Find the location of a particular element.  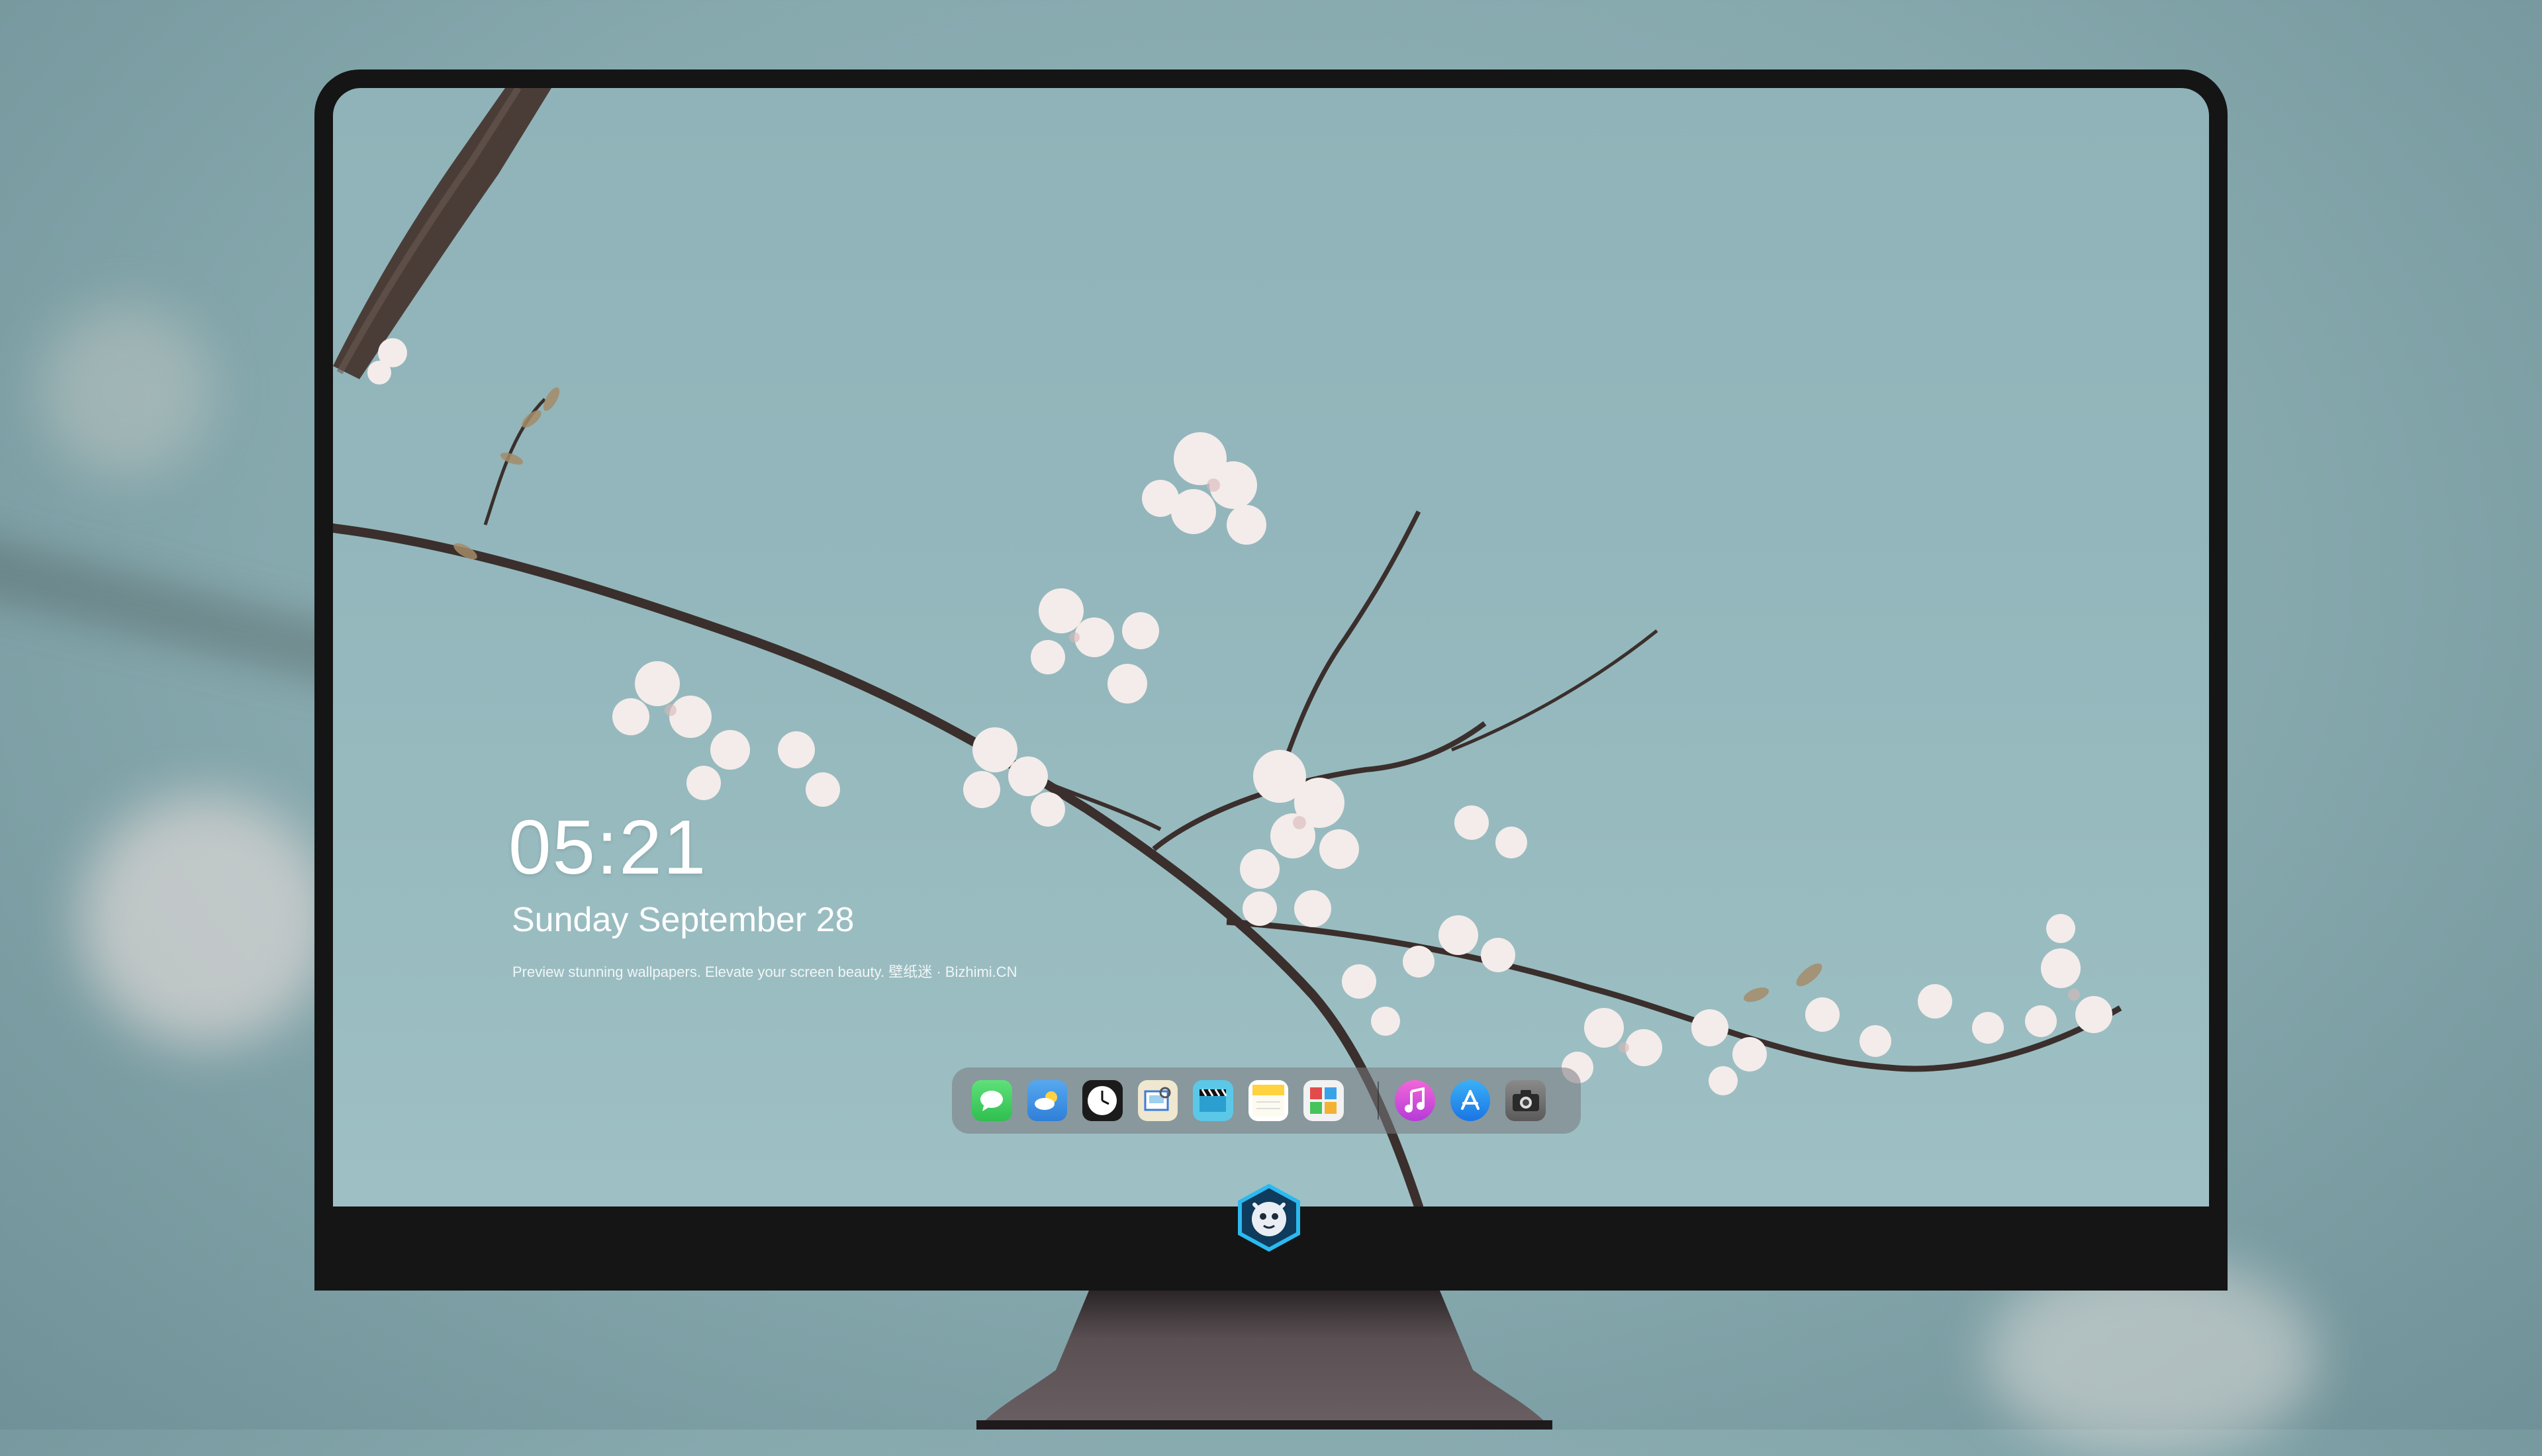

clapperboard-icon is located at coordinates (1213, 1100).